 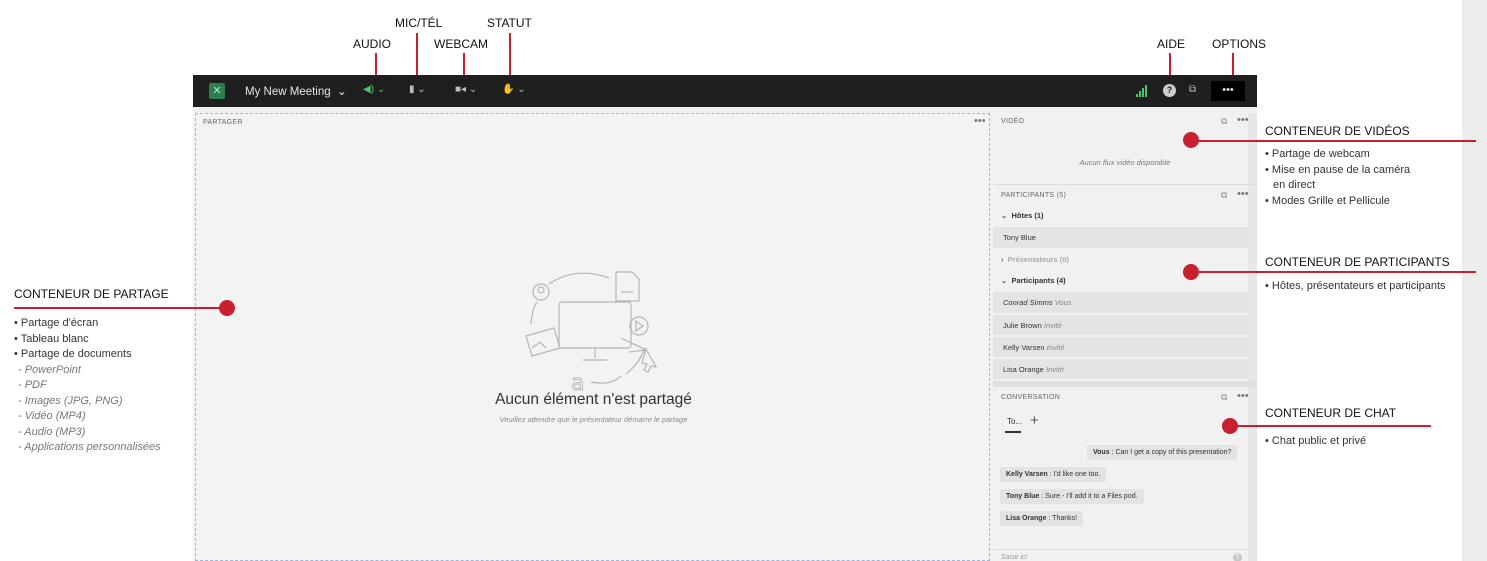 I want to click on annotation-subitem: - PowerPoint, so click(x=49, y=369).